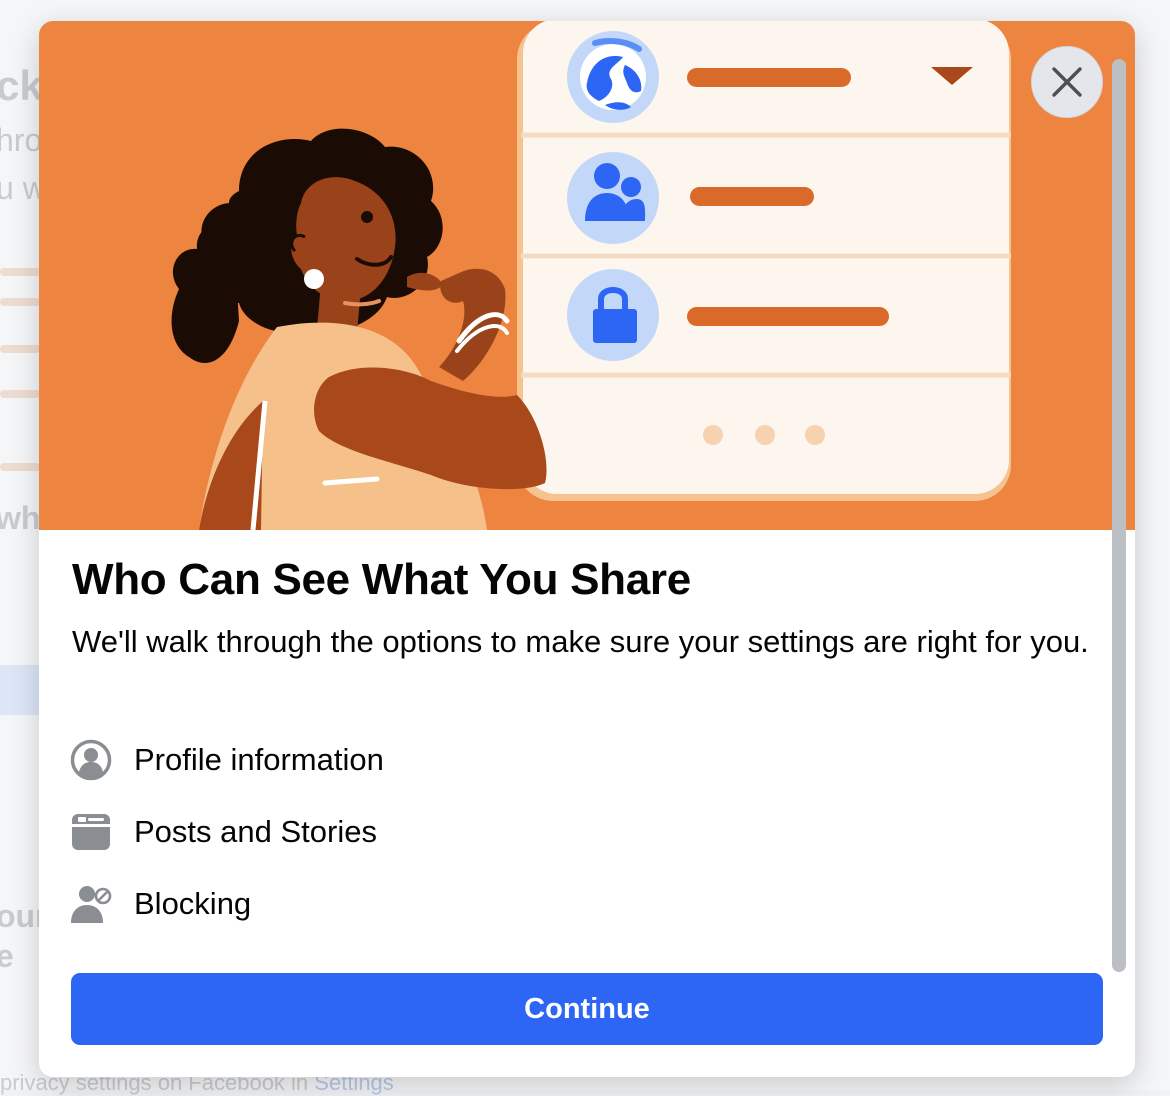 The width and height of the screenshot is (1170, 1096). Describe the element at coordinates (259, 759) in the screenshot. I see `list-item-label: Profile information` at that location.